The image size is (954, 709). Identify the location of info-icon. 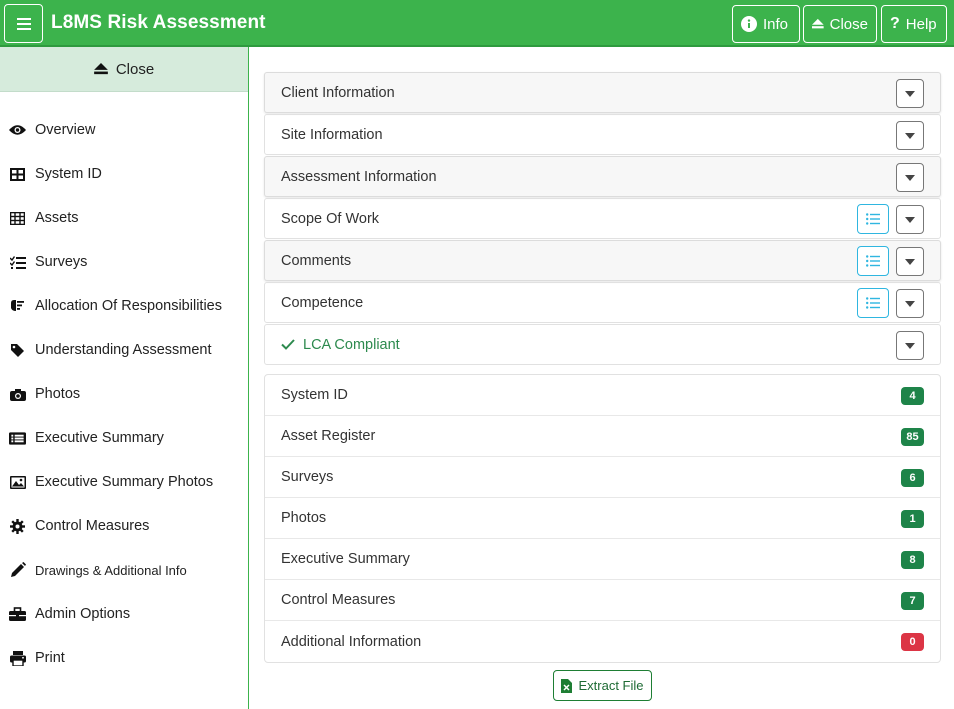
(749, 24).